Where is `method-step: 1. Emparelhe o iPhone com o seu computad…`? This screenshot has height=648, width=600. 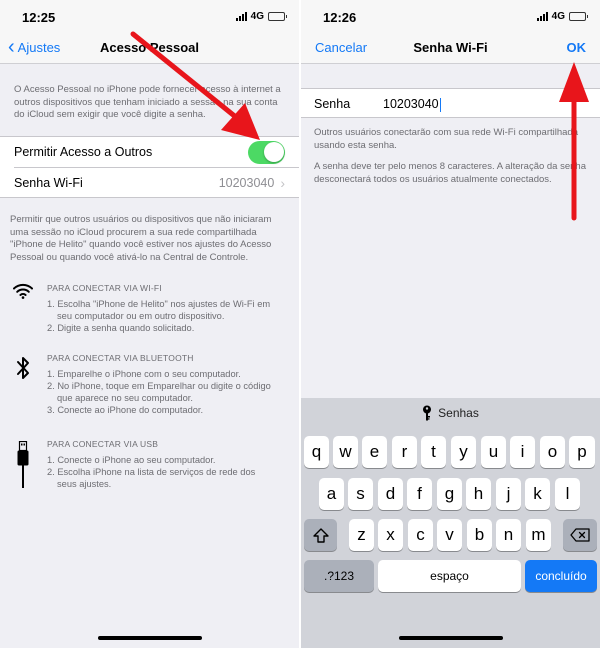 method-step: 1. Emparelhe o iPhone com o seu computad… is located at coordinates (144, 374).